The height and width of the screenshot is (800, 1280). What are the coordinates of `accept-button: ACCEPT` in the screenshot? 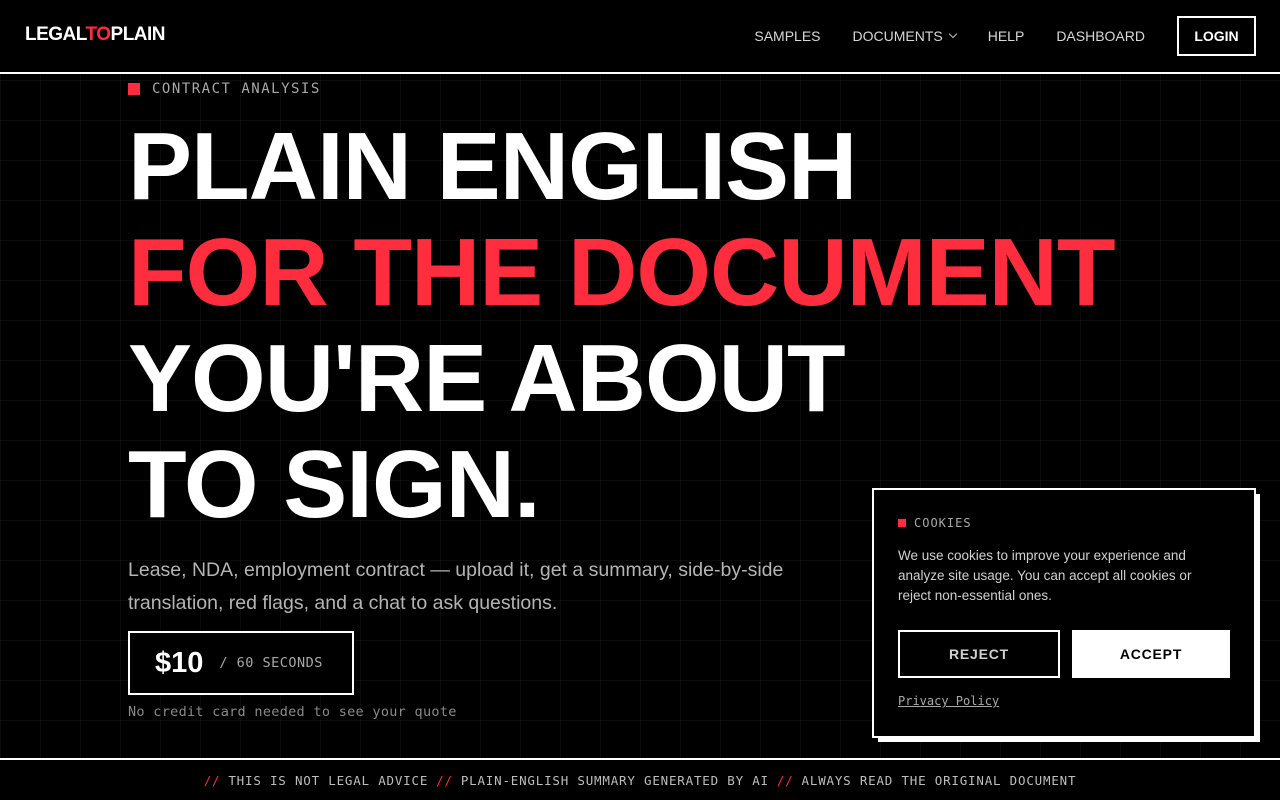 It's located at (1151, 654).